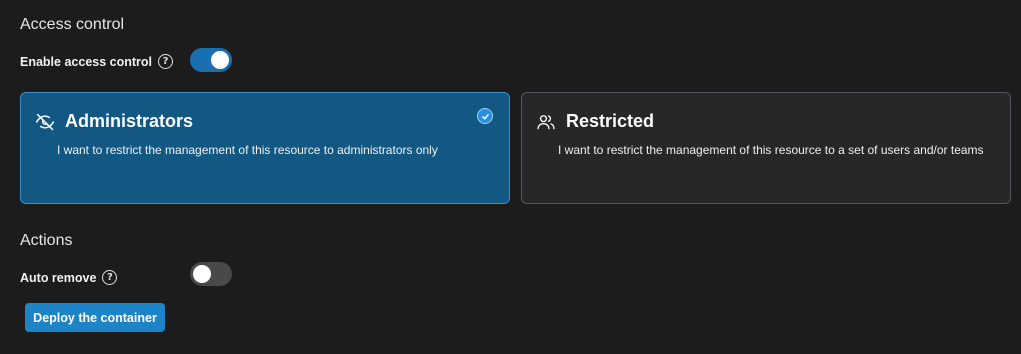  I want to click on users-icon, so click(546, 122).